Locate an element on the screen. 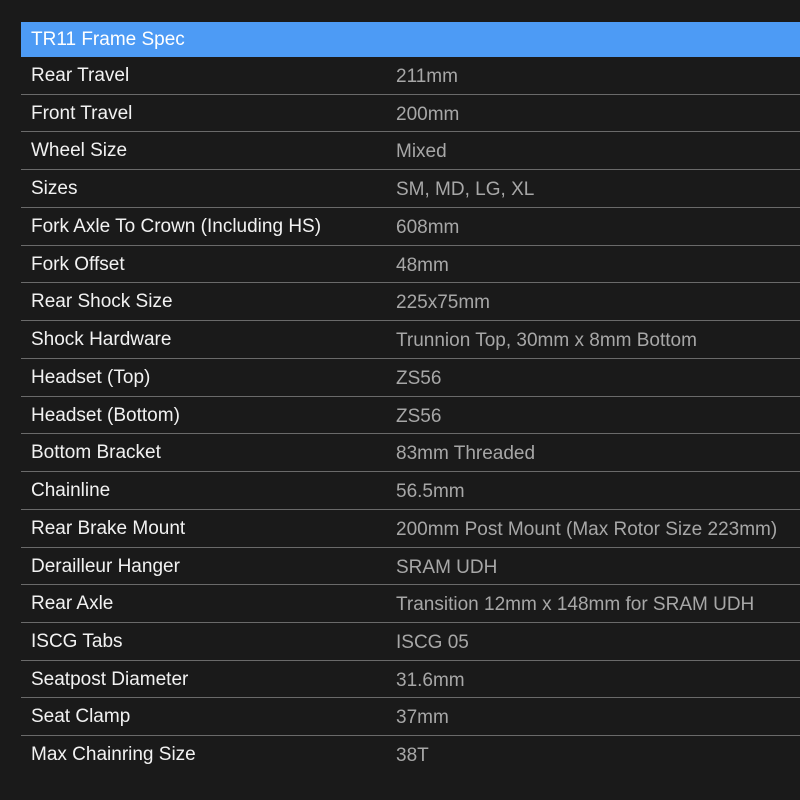 This screenshot has width=800, height=800. table-row: Rear Shock Size 225x75mm is located at coordinates (410, 302).